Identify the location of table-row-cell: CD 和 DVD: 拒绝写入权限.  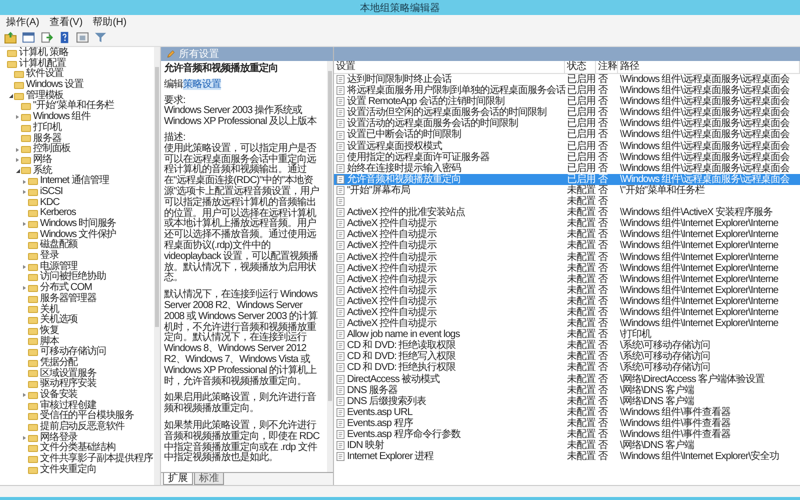
(449, 356).